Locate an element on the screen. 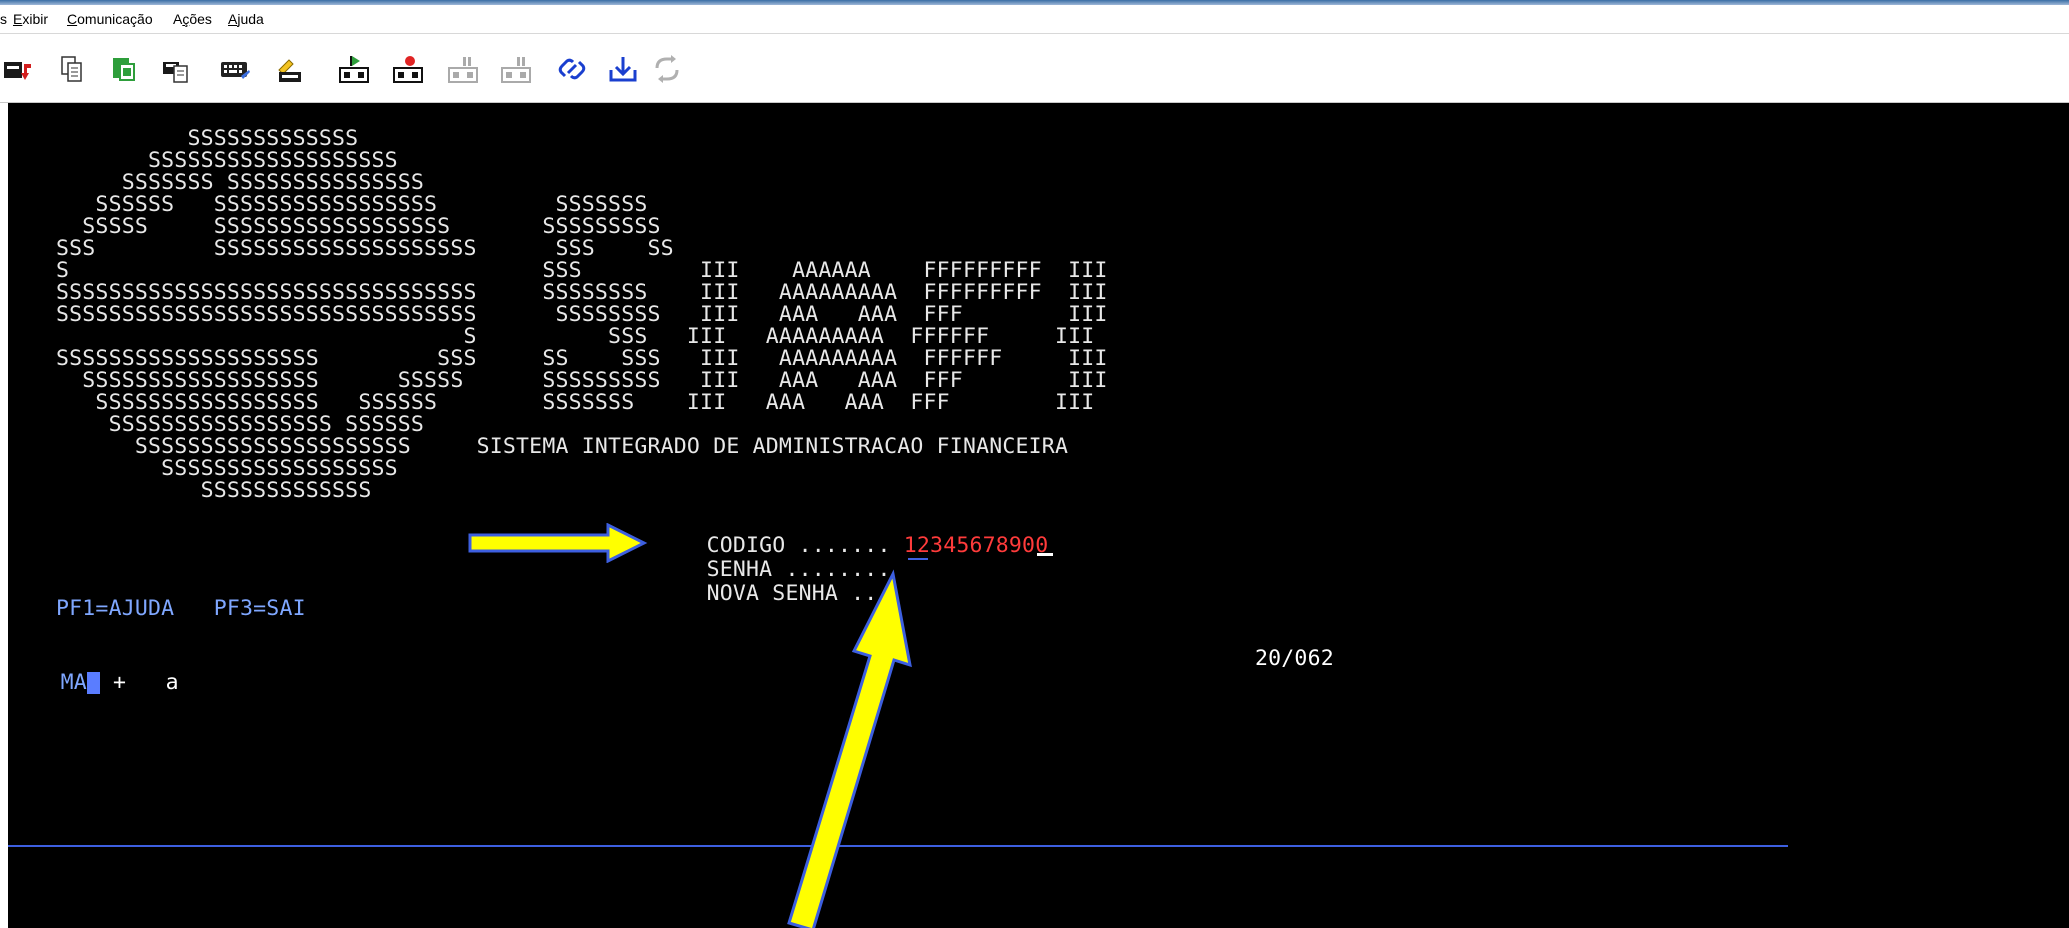 This screenshot has width=2069, height=928. stop-macro-icon is located at coordinates (516, 69).